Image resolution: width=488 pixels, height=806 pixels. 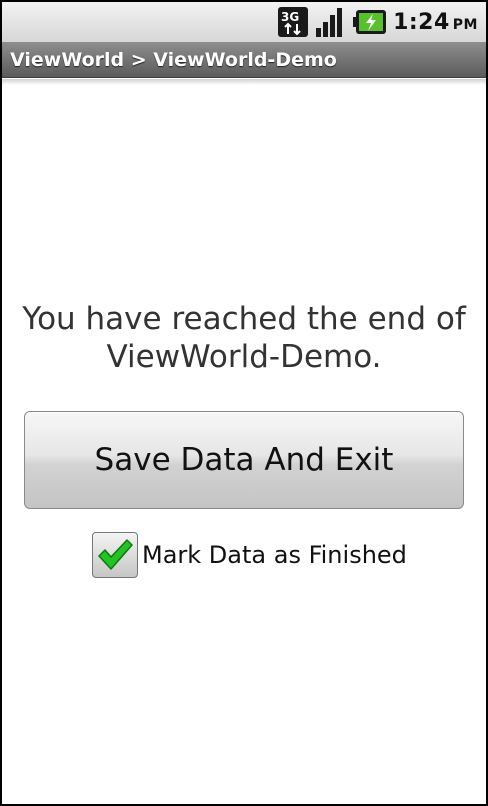 I want to click on mark-finished-checkbox, so click(x=115, y=555).